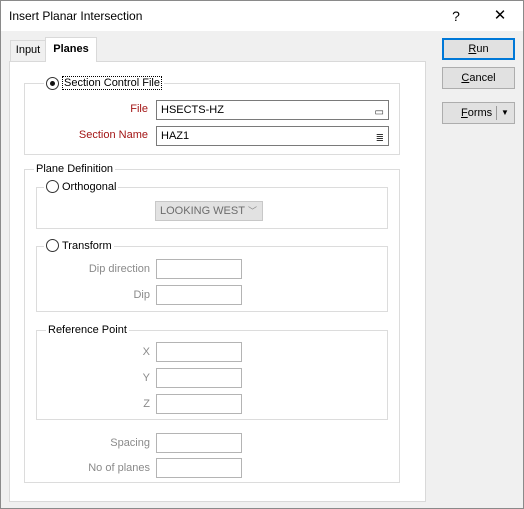 The width and height of the screenshot is (524, 509). What do you see at coordinates (199, 269) in the screenshot?
I see `dip-direction-input` at bounding box center [199, 269].